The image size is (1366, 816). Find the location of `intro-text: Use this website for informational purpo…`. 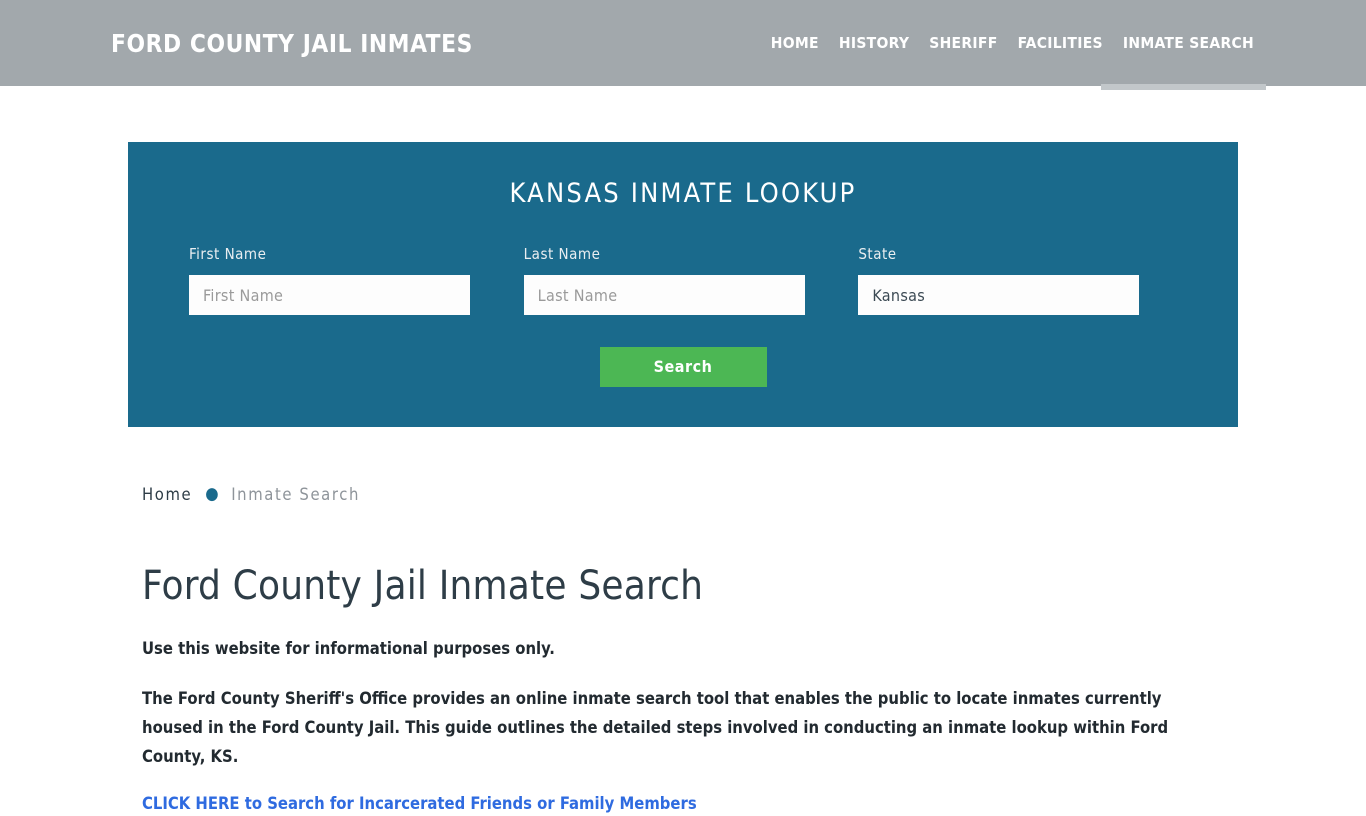

intro-text: Use this website for informational purpo… is located at coordinates (348, 648).